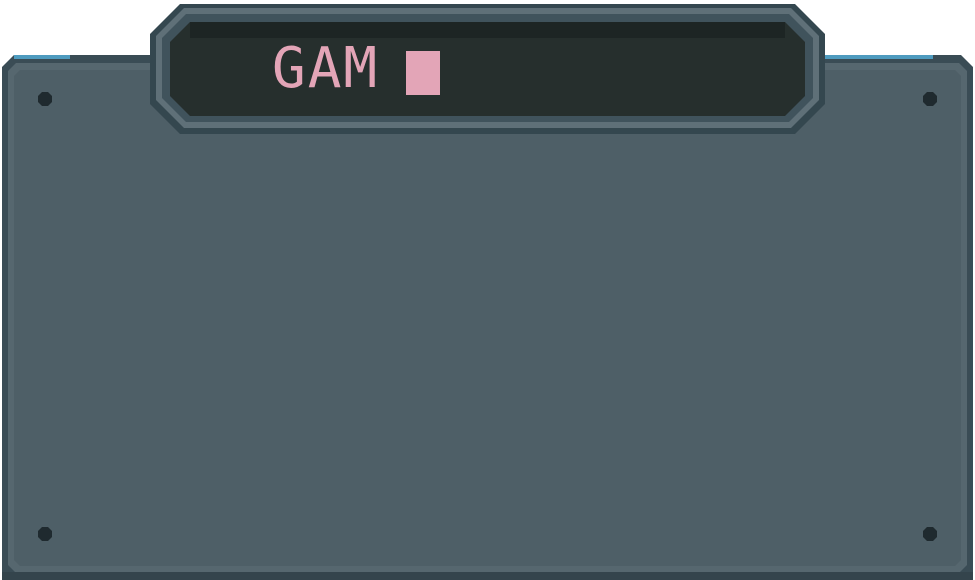 This screenshot has height=580, width=975. What do you see at coordinates (487, 576) in the screenshot?
I see `panel-bottom-edge` at bounding box center [487, 576].